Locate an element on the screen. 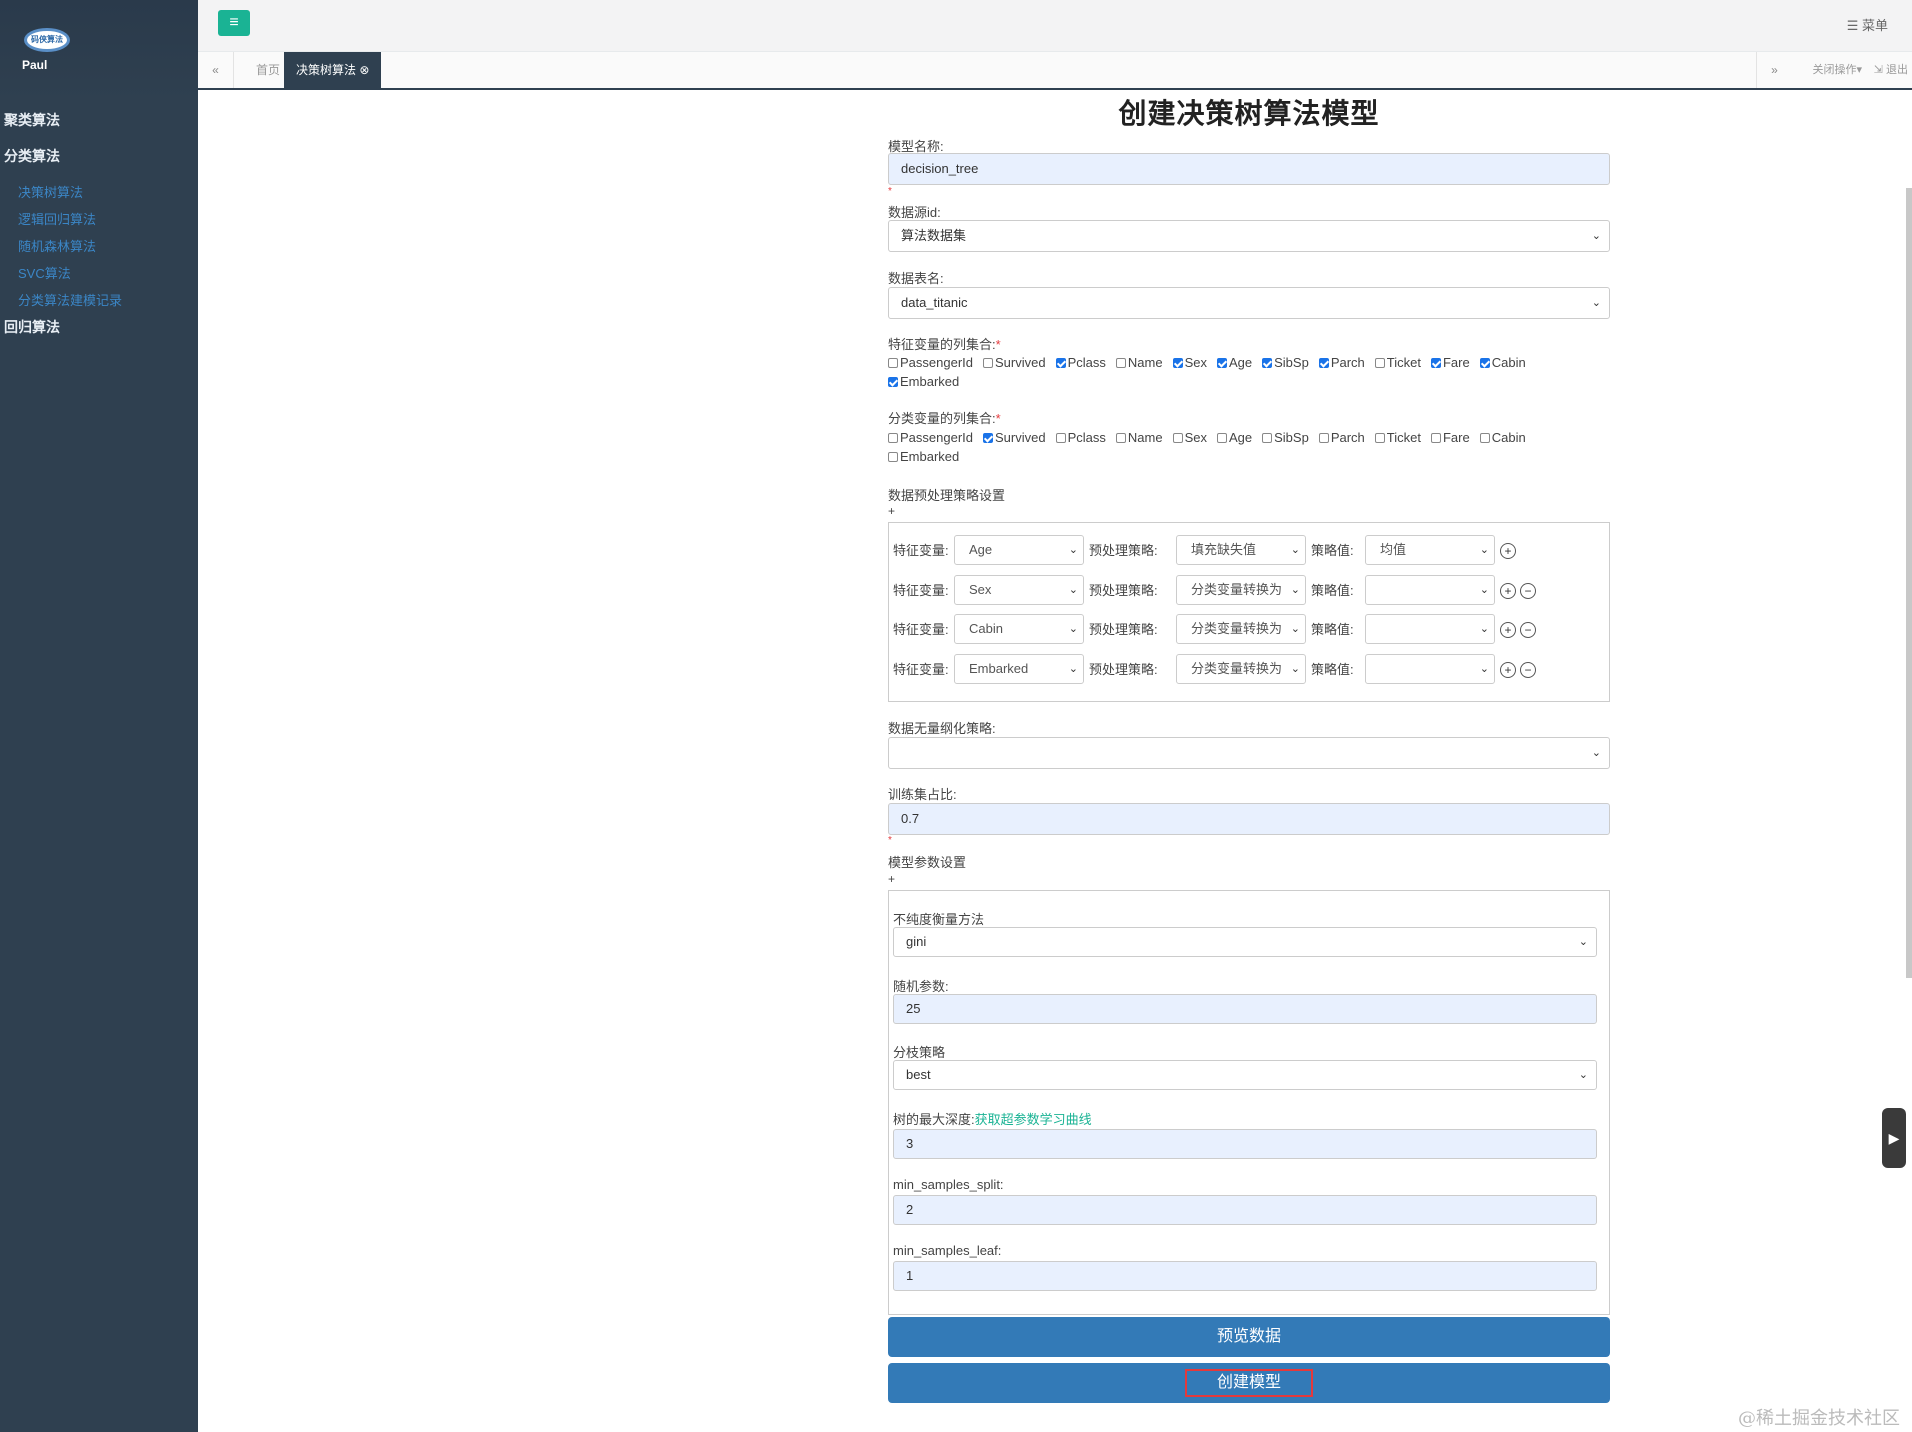 The height and width of the screenshot is (1432, 1912). train-ratio-label: 训练集占比: is located at coordinates (922, 794).